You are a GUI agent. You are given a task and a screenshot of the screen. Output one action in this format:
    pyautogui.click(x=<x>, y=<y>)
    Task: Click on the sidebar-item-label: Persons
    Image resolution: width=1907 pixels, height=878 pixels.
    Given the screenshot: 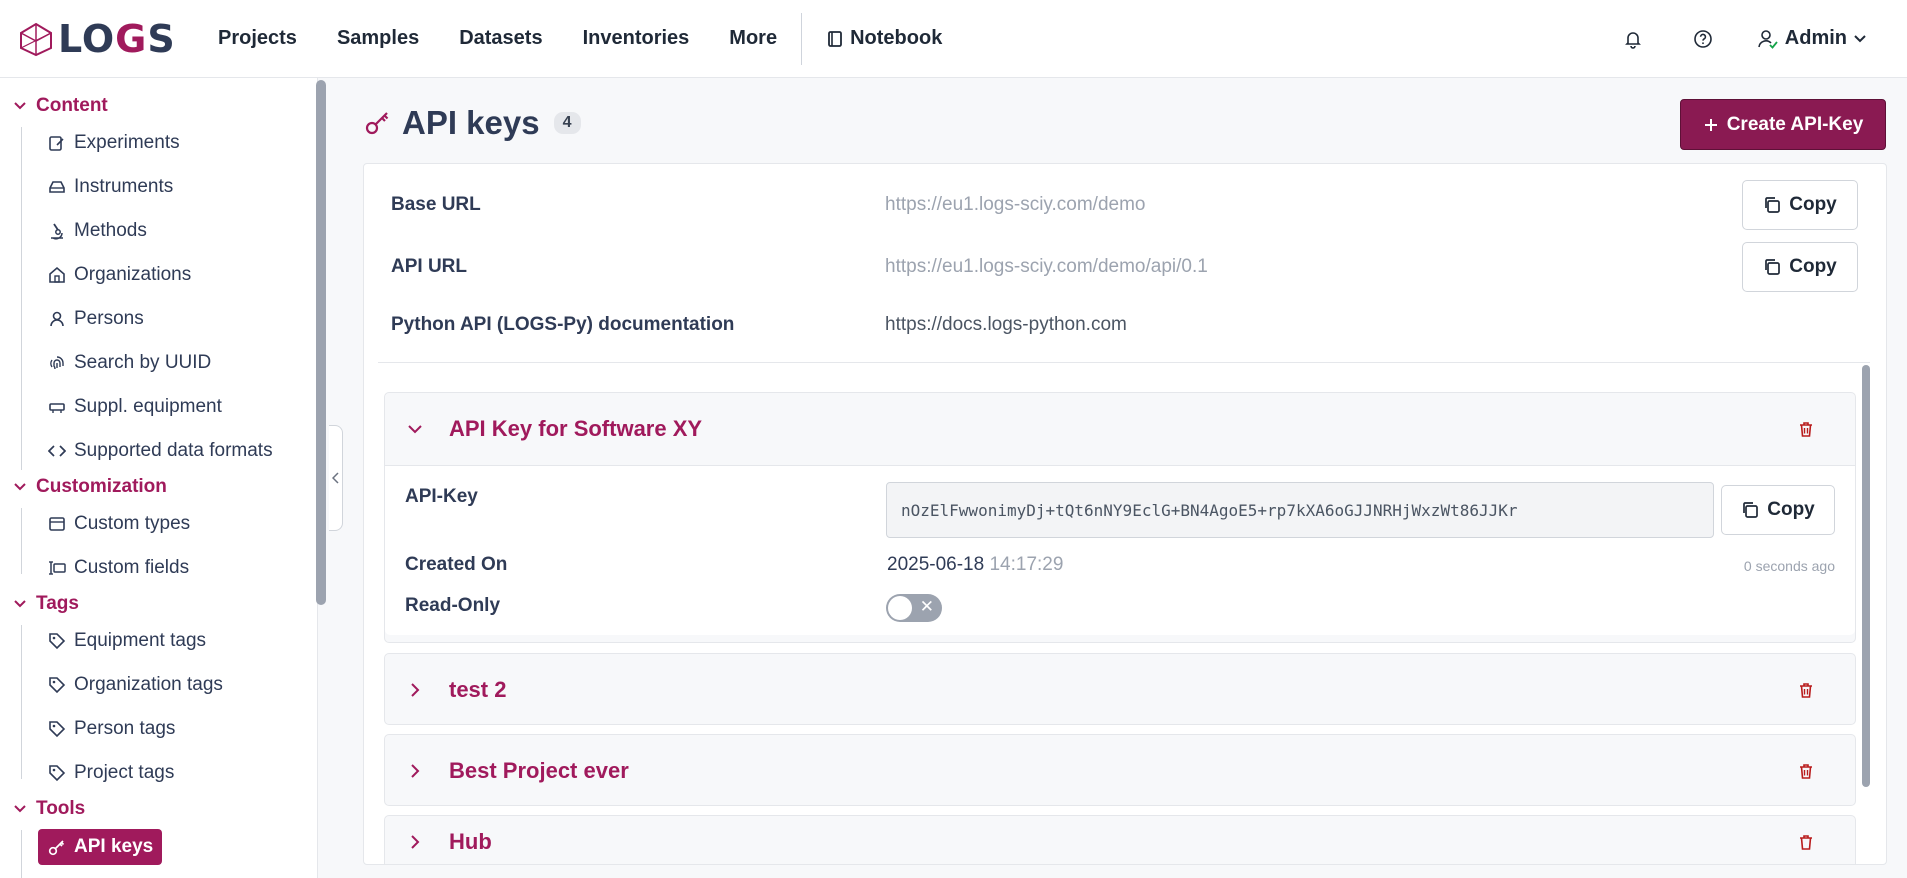 What is the action you would take?
    pyautogui.click(x=109, y=318)
    